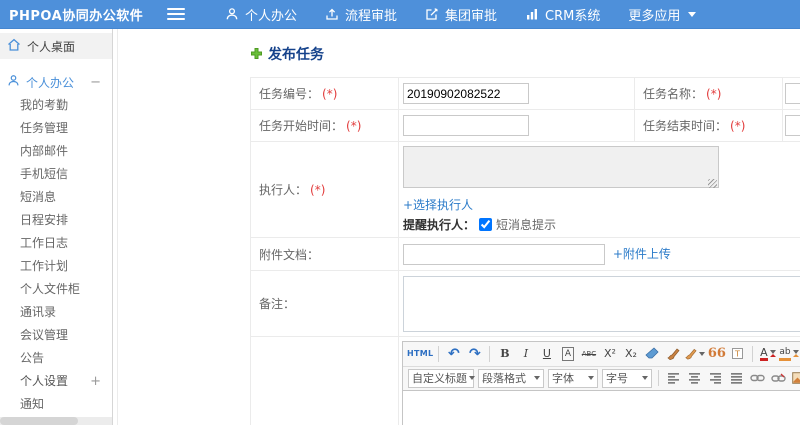 Image resolution: width=800 pixels, height=425 pixels. Describe the element at coordinates (50, 82) in the screenshot. I see `sidebar-group-label: 个人办公` at that location.